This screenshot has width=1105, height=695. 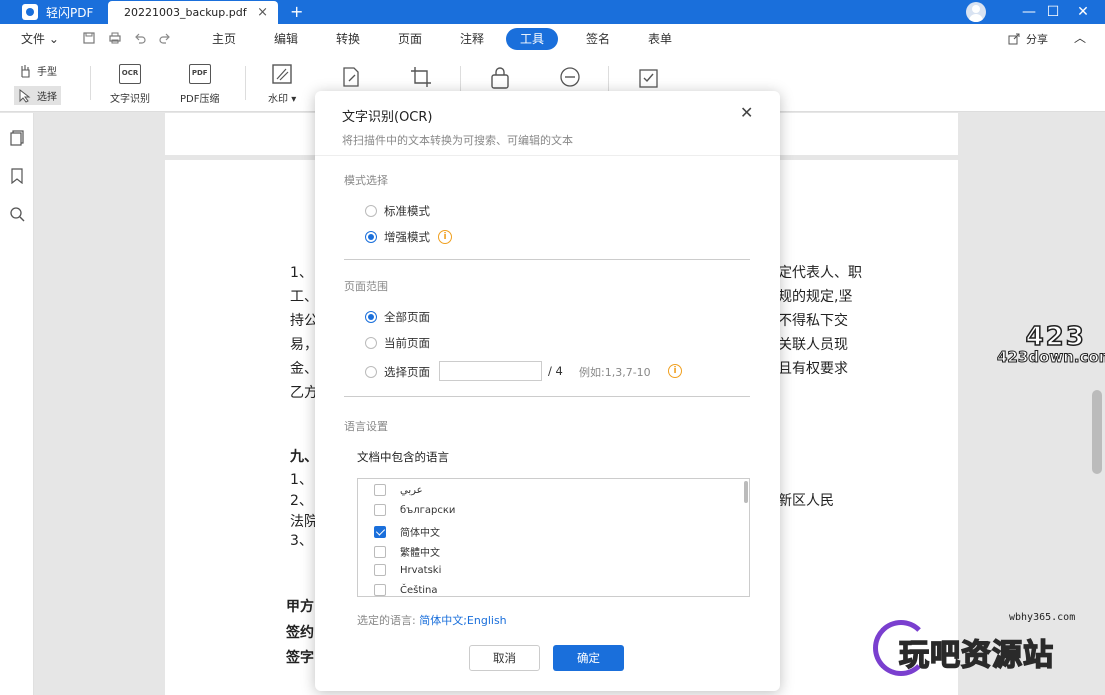 I want to click on file-menu: 文件 ⌄, so click(x=40, y=38).